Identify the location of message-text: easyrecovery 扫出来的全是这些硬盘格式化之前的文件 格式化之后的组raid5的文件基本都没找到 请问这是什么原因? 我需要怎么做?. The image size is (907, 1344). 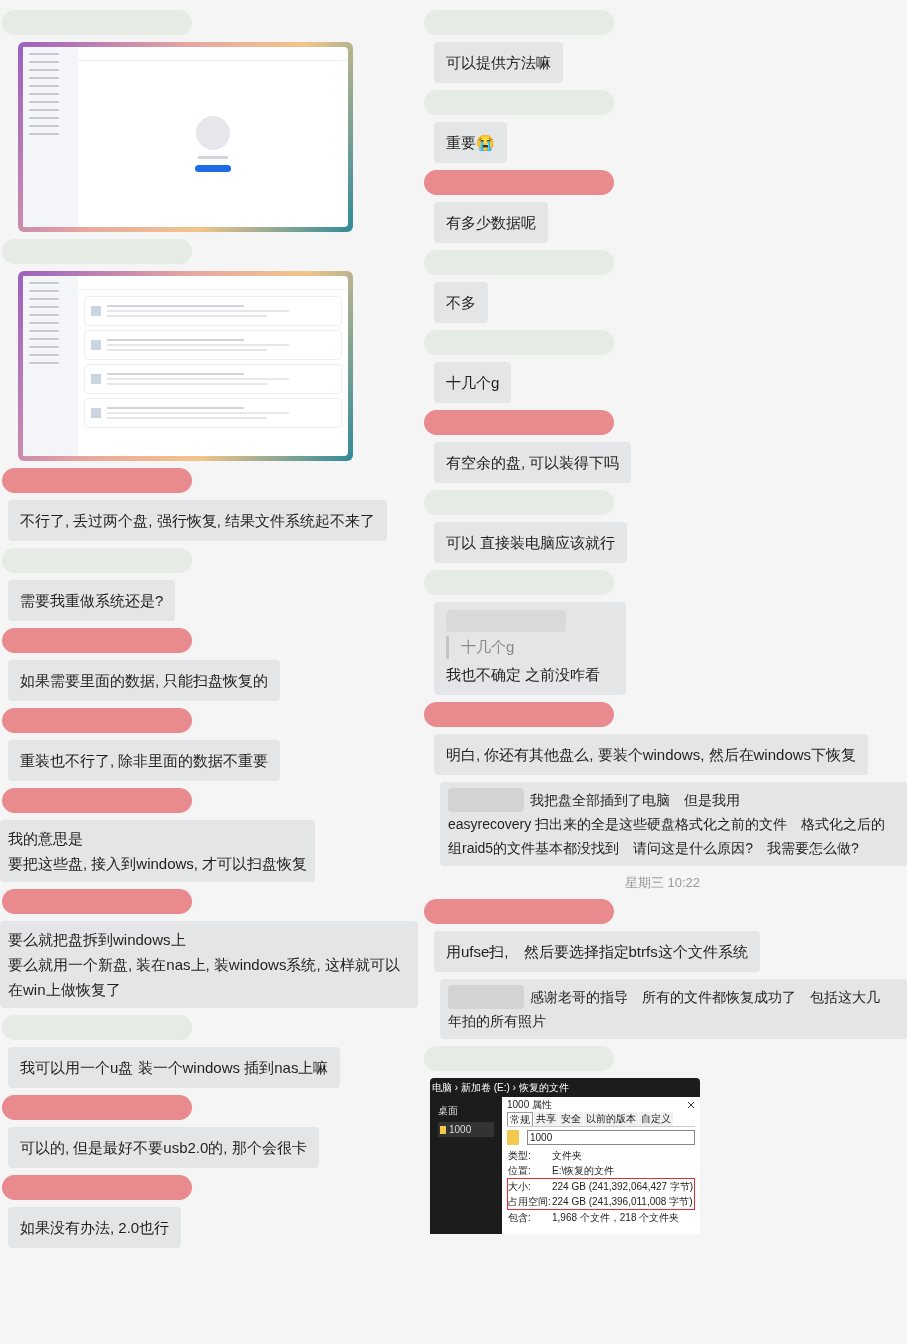
(667, 836).